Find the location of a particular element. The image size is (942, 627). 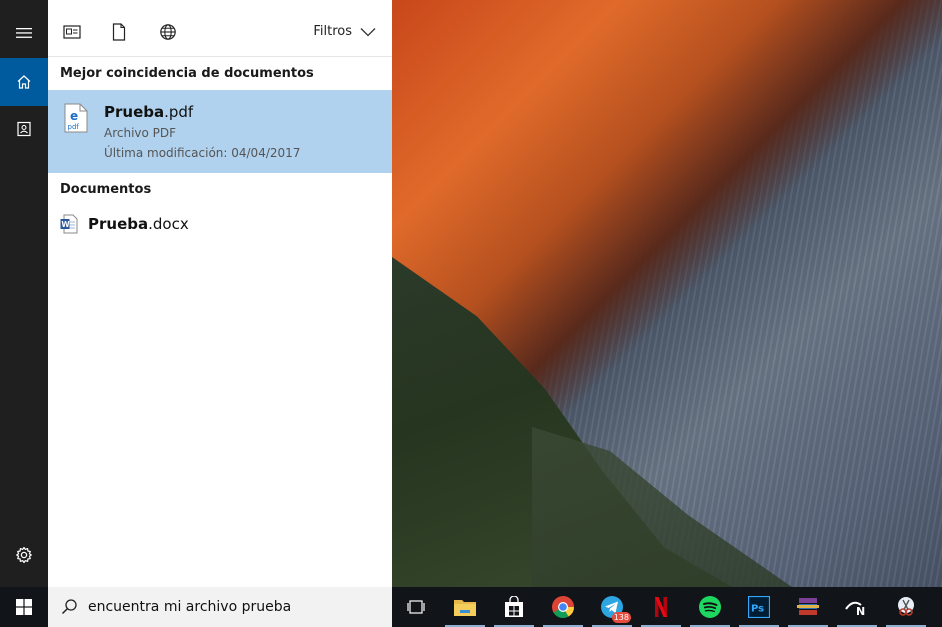

svg-text: e is located at coordinates (74, 116).